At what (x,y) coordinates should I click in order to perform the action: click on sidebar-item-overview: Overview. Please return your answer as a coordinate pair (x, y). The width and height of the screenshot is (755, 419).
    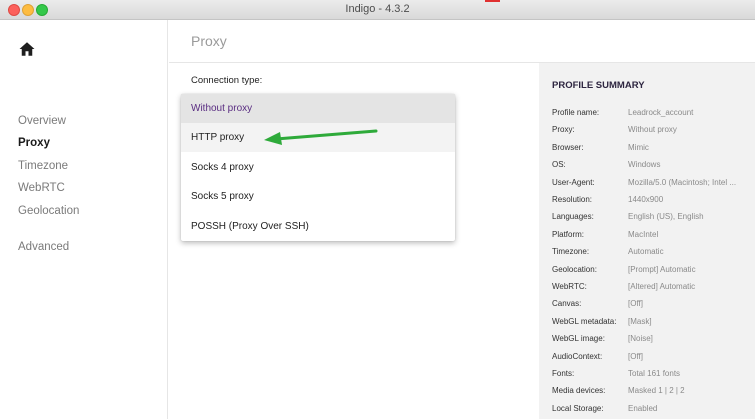
    Looking at the image, I should click on (42, 121).